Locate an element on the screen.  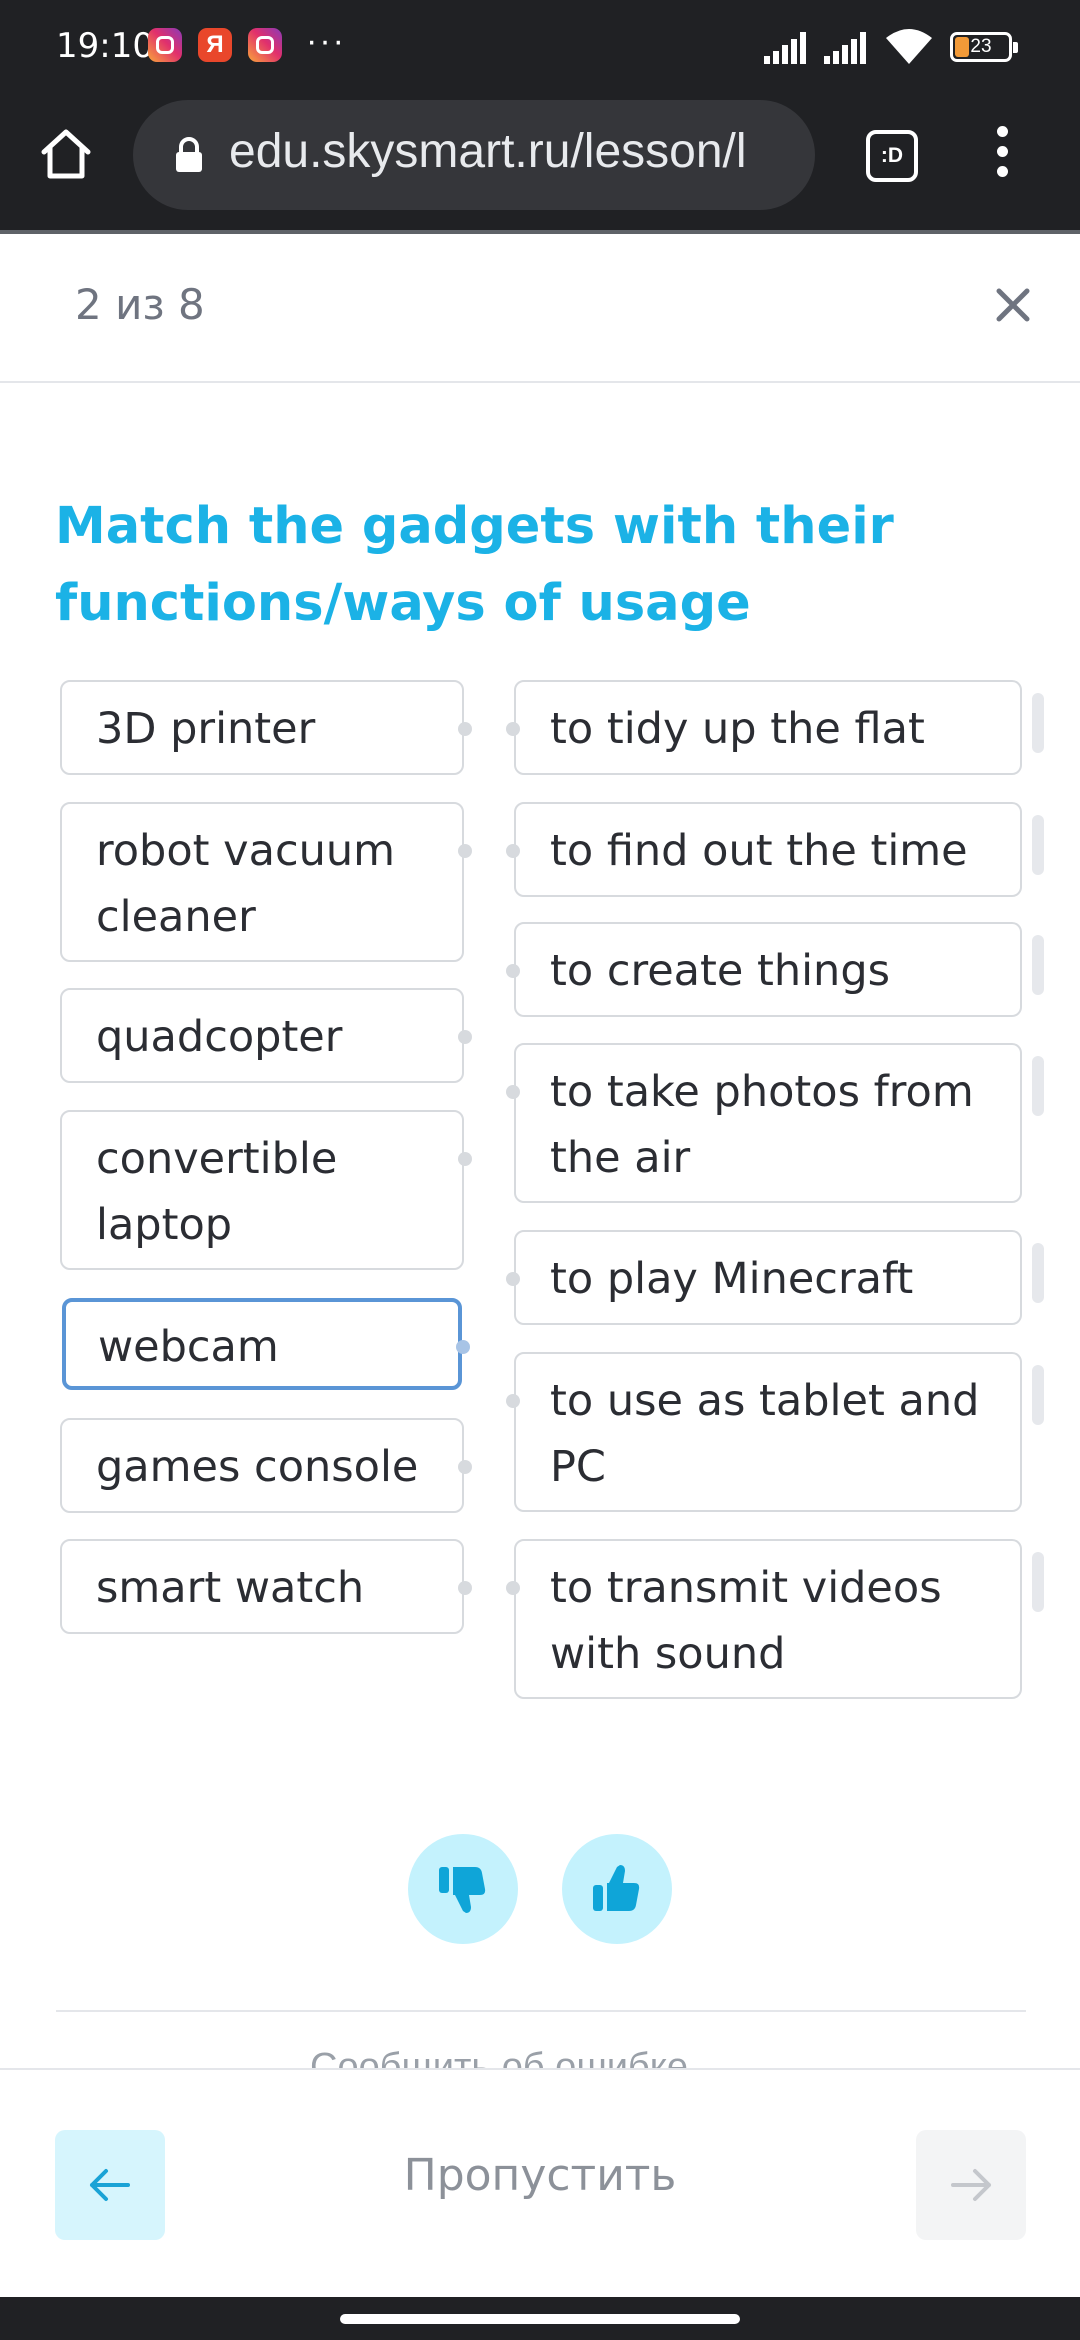
gadget-card: robot vacuum cleaner is located at coordinates (266, 882).